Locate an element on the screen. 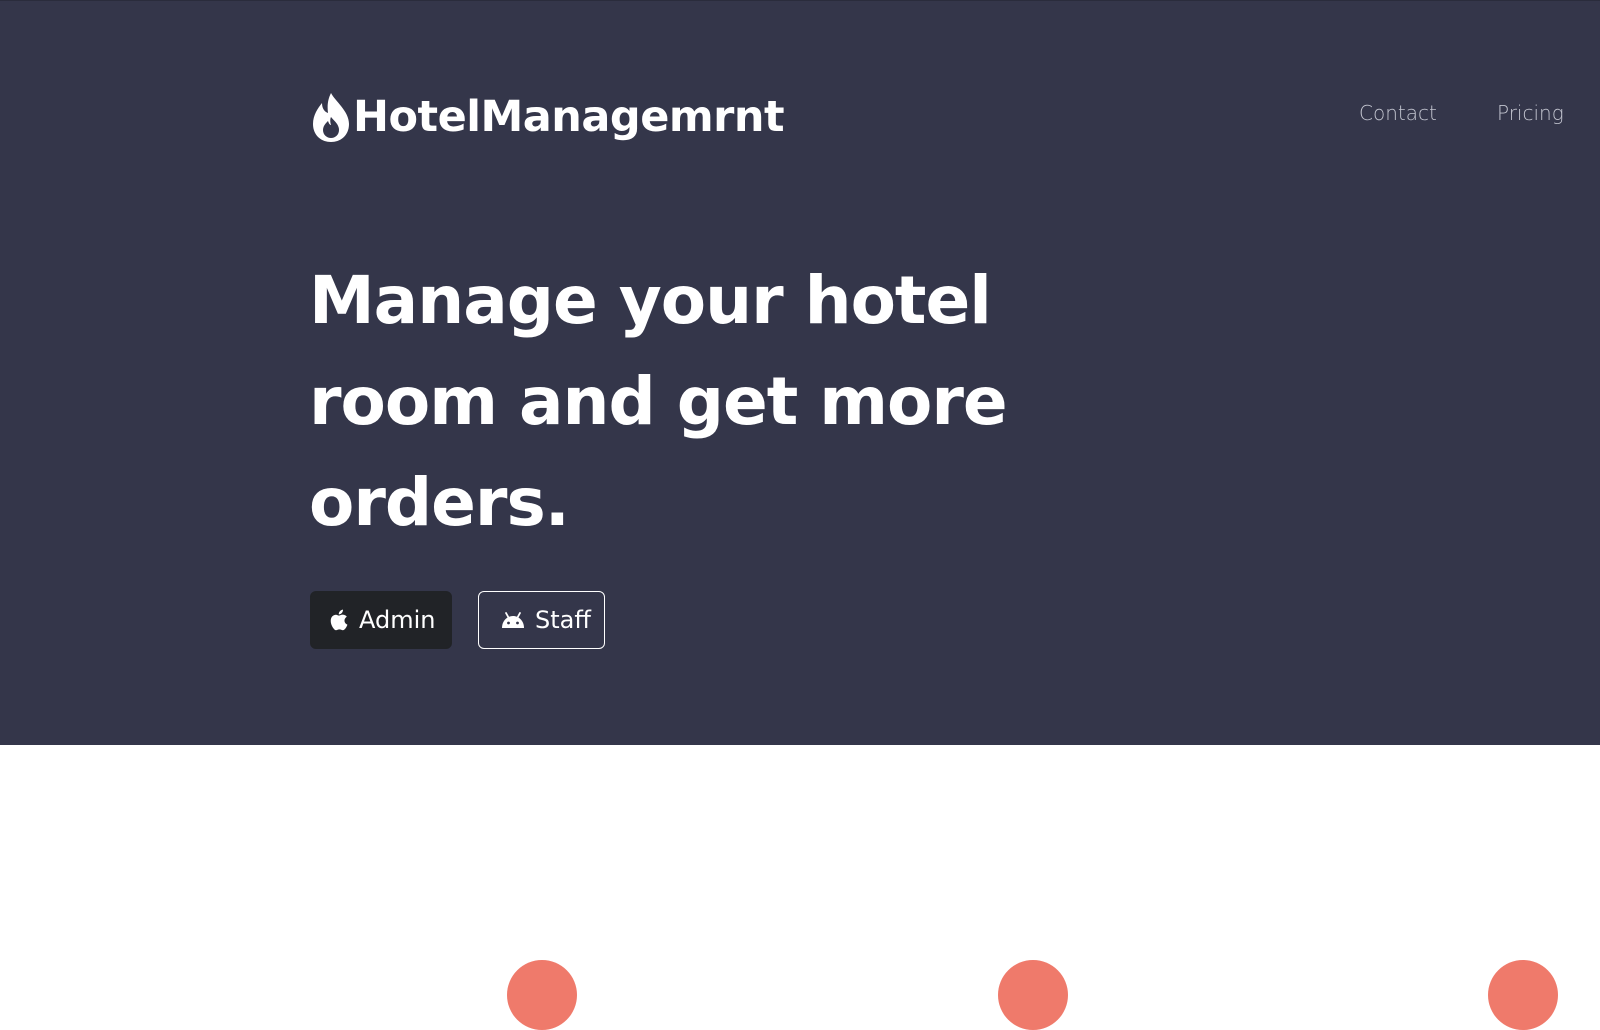 This screenshot has height=1030, width=1600. brand-logo-link: HotelManagemrnt is located at coordinates (547, 117).